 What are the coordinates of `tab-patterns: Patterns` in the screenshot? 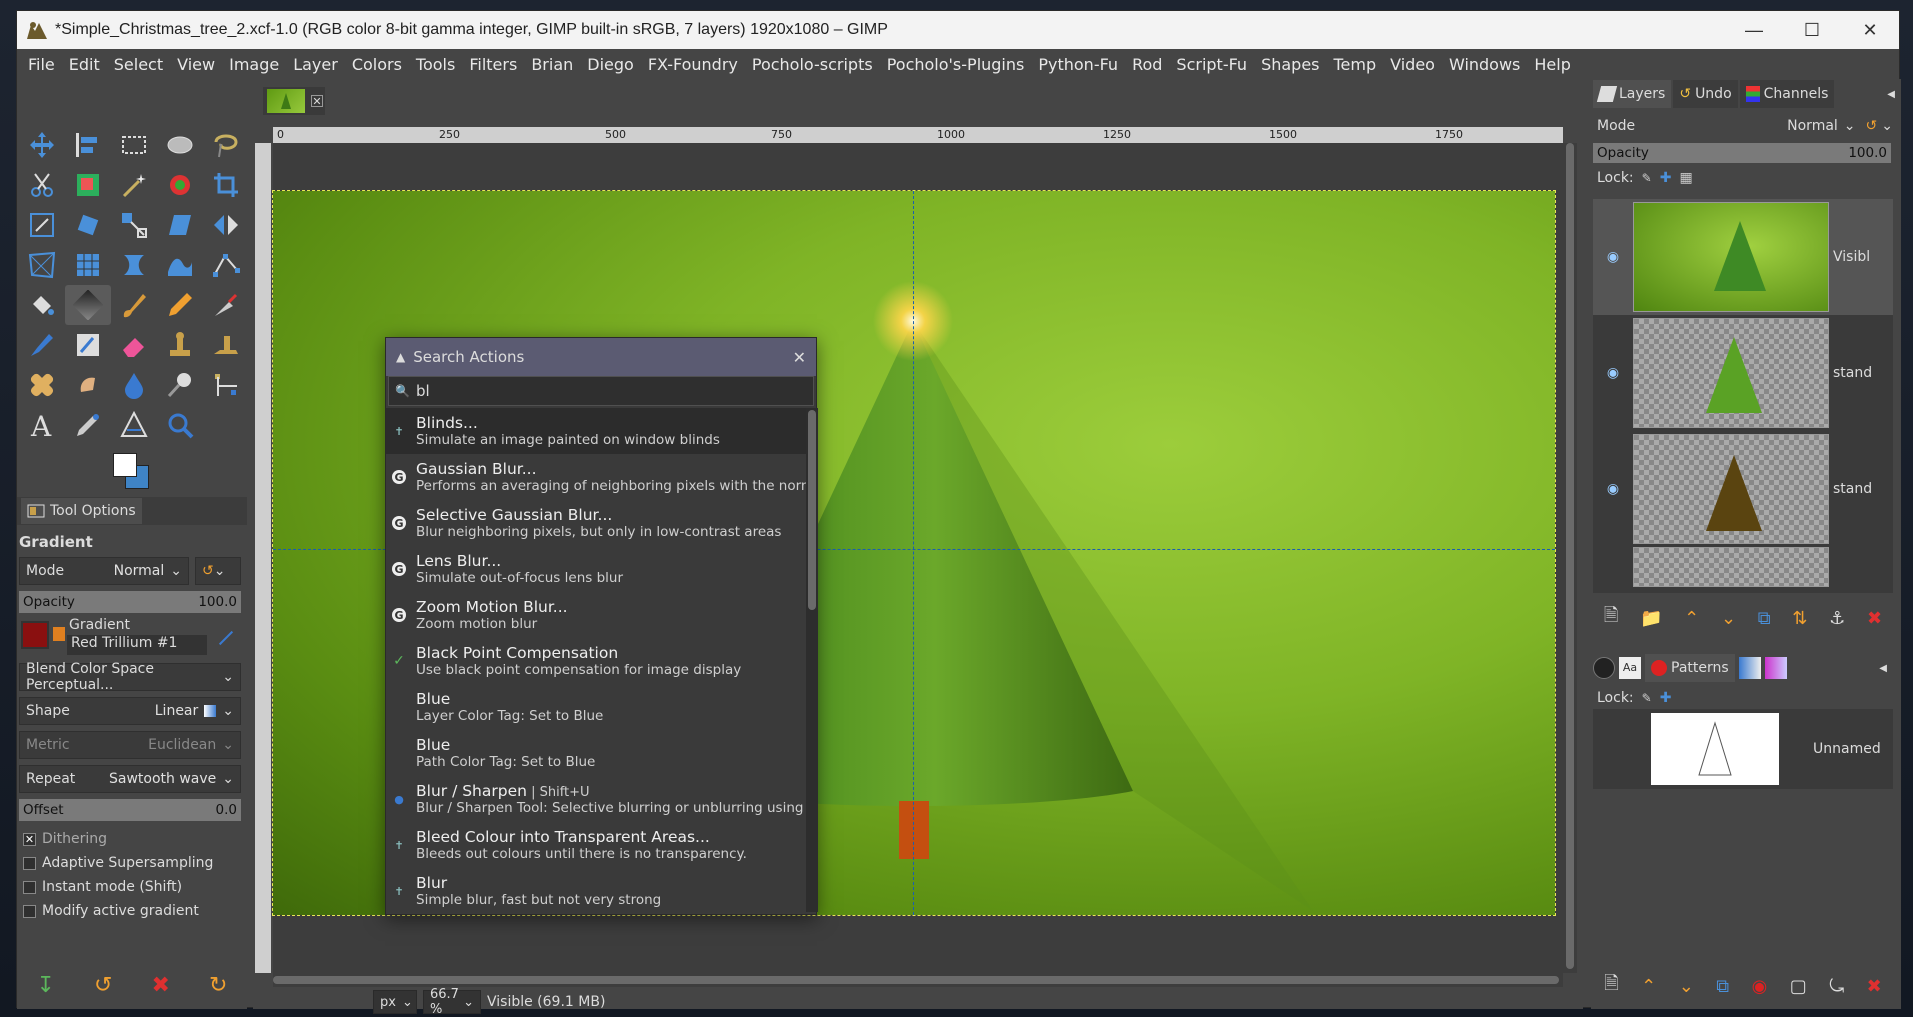 It's located at (1690, 668).